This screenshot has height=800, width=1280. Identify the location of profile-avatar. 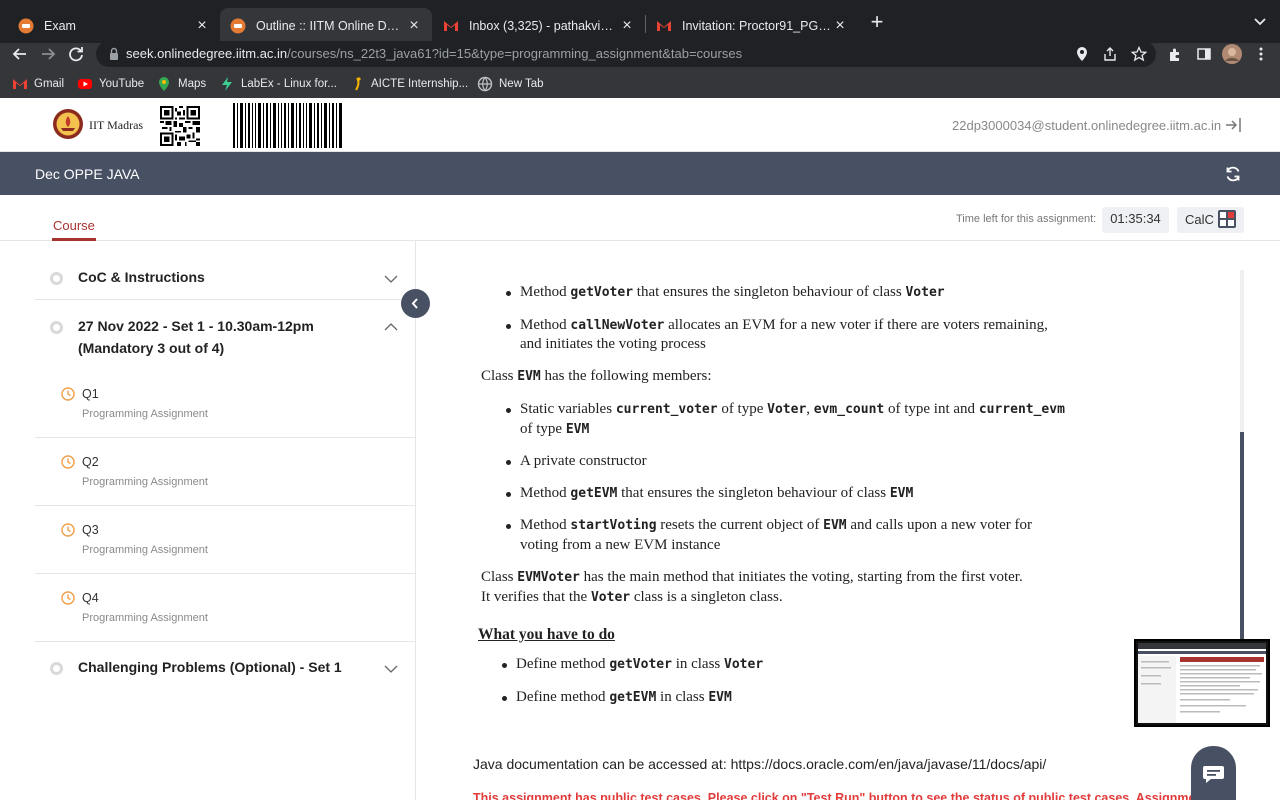
(1232, 54).